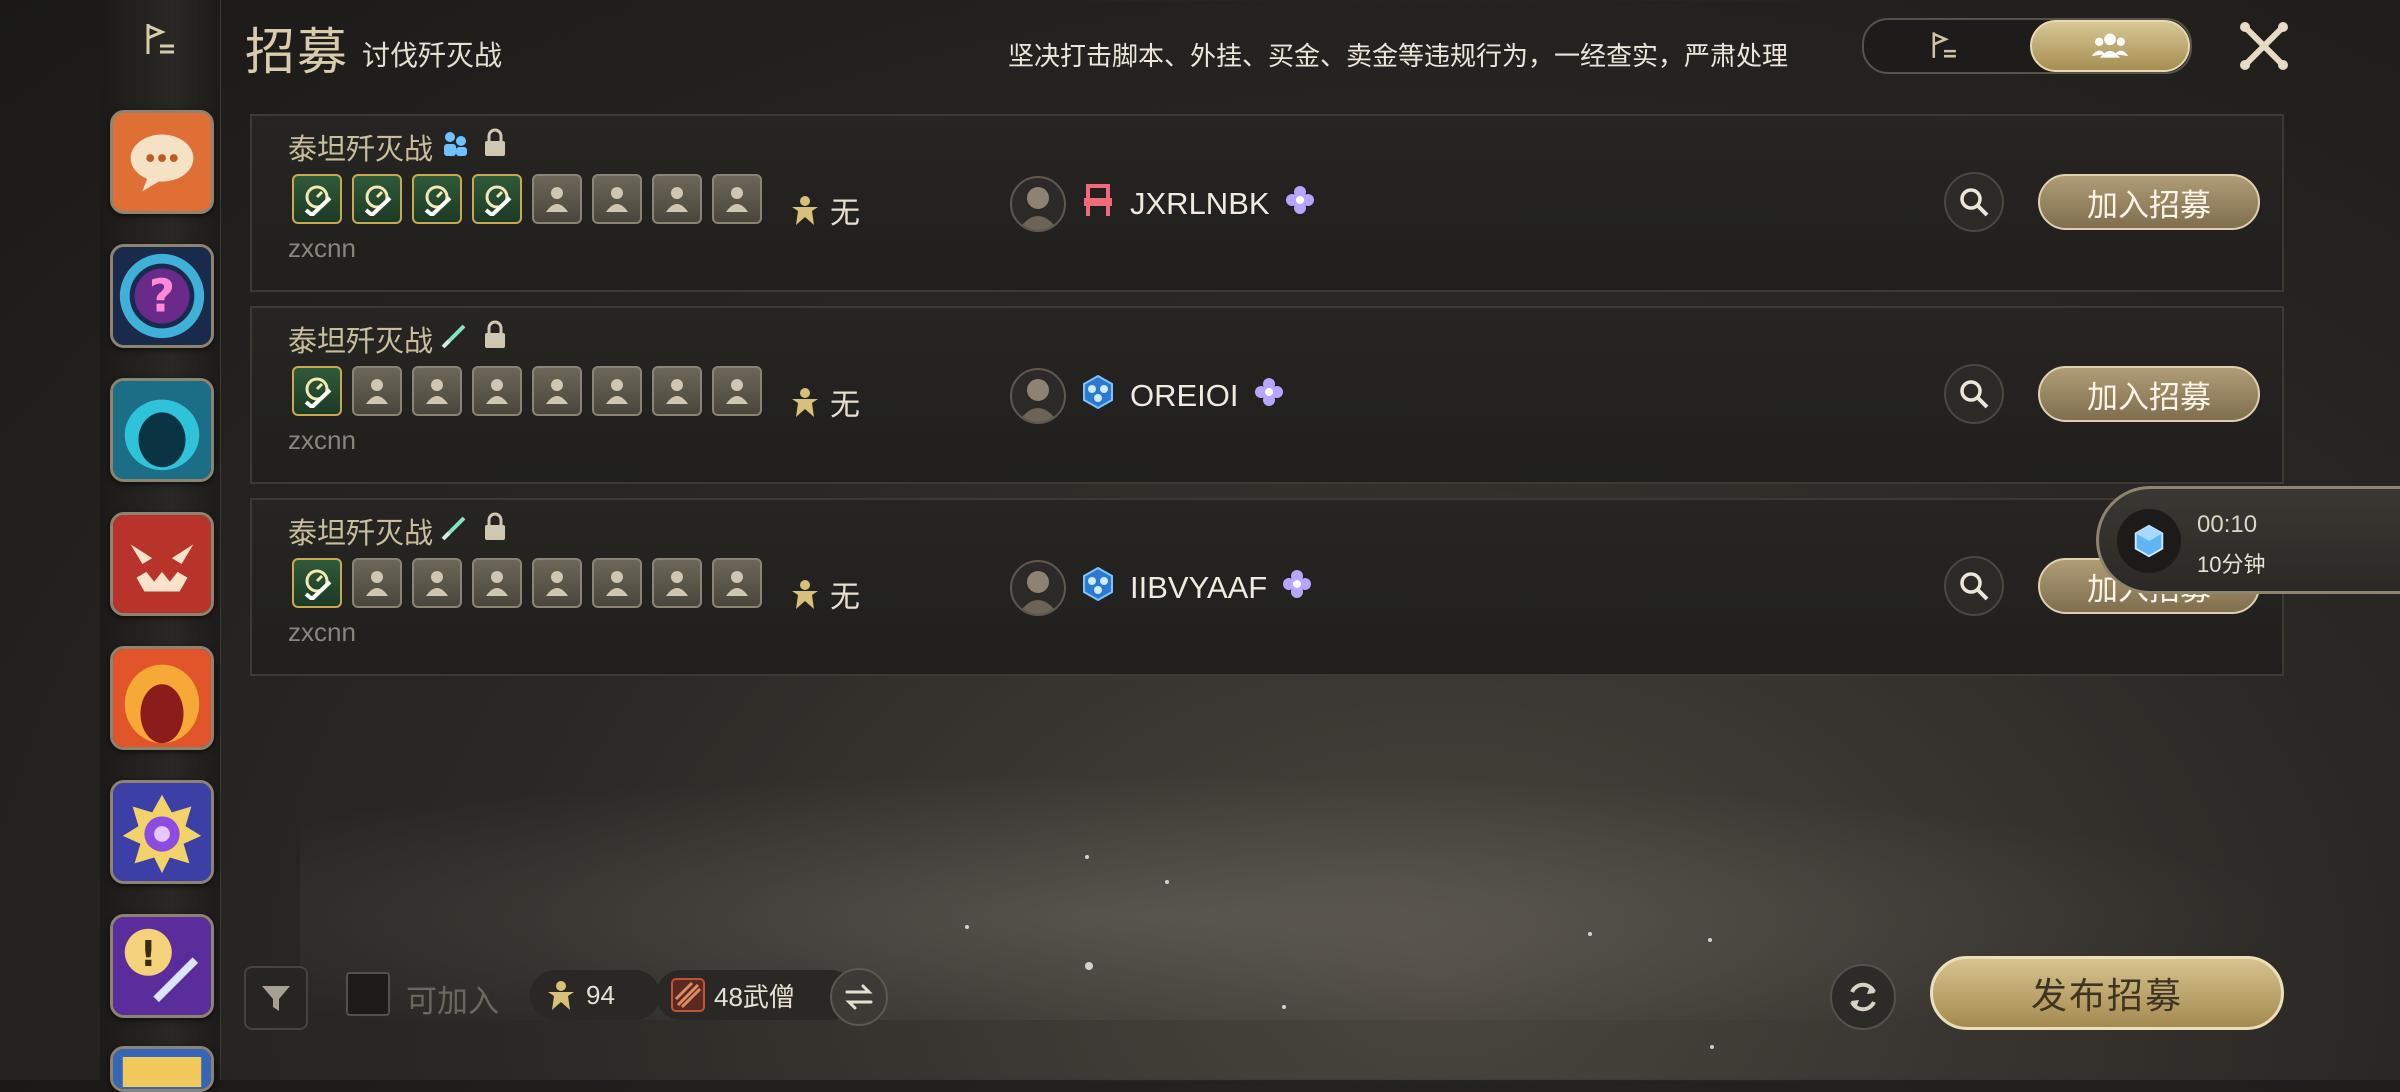 This screenshot has width=2400, height=1092. I want to click on left-sidebar: ? !, so click(160, 546).